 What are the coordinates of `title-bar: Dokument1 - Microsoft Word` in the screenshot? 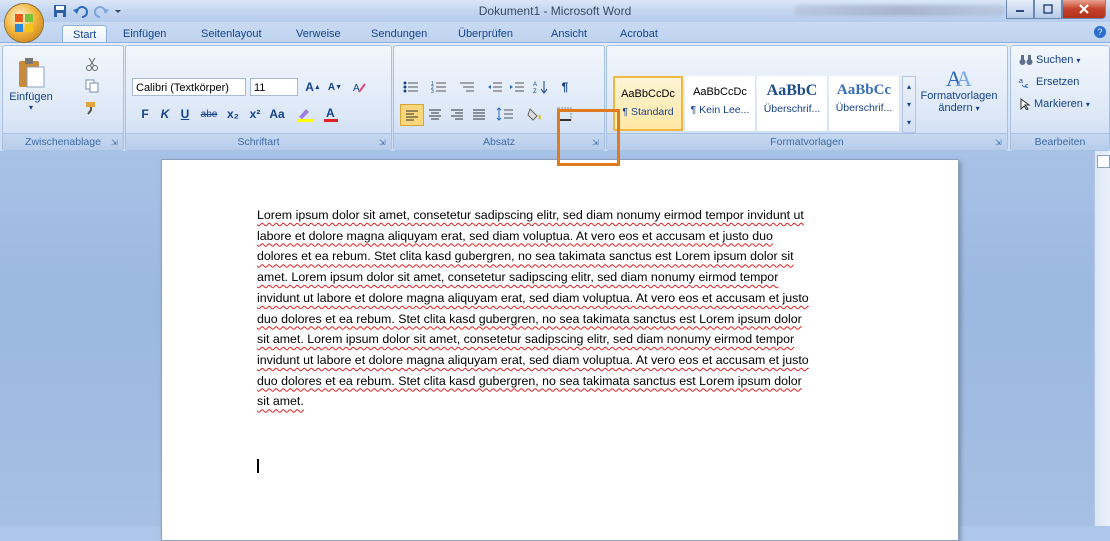 It's located at (555, 11).